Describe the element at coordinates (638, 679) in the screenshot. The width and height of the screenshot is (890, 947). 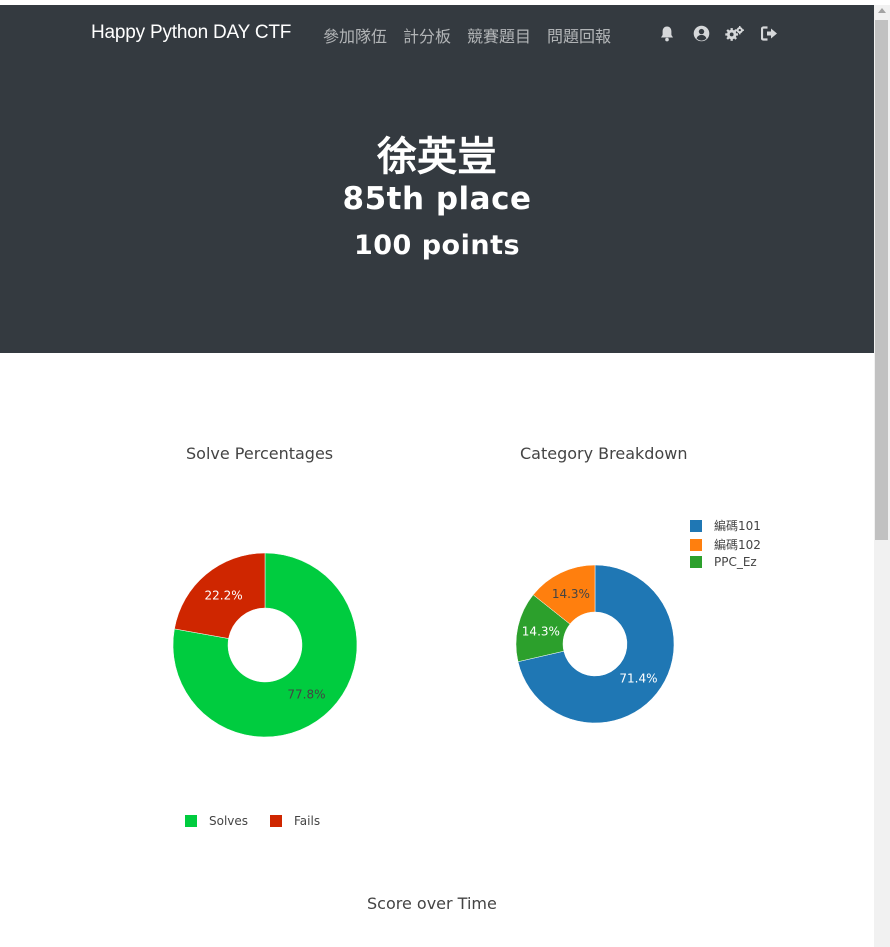
I see `slice-label-0: 71.4%` at that location.